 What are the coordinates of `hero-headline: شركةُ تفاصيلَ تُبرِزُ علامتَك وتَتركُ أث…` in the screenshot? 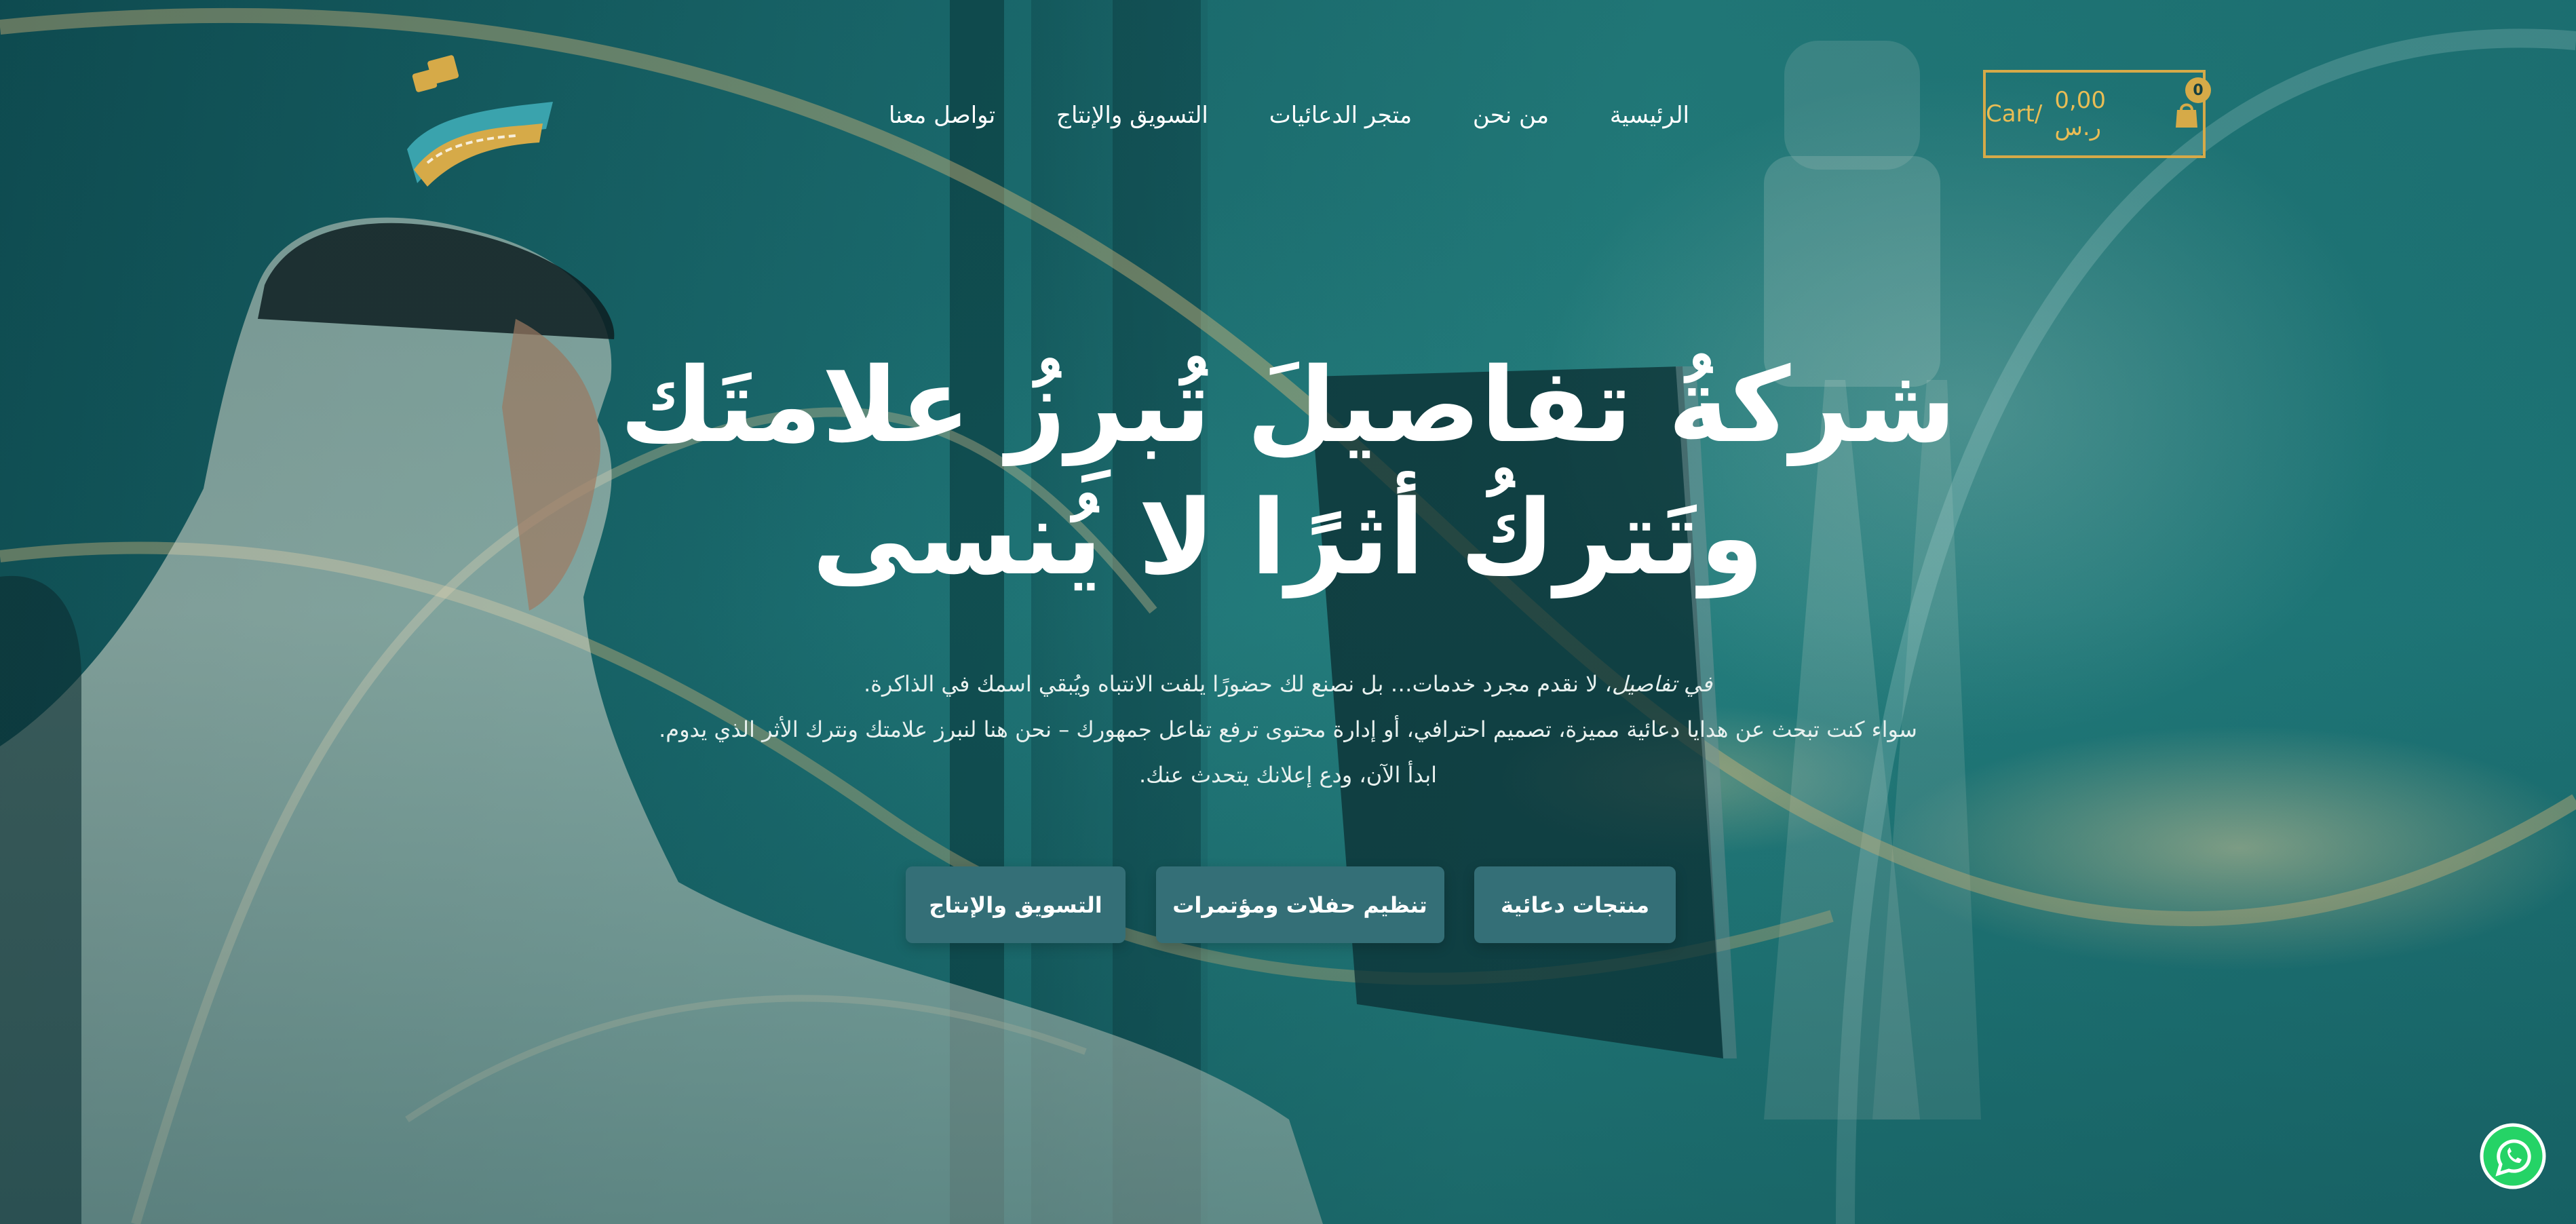 It's located at (1288, 471).